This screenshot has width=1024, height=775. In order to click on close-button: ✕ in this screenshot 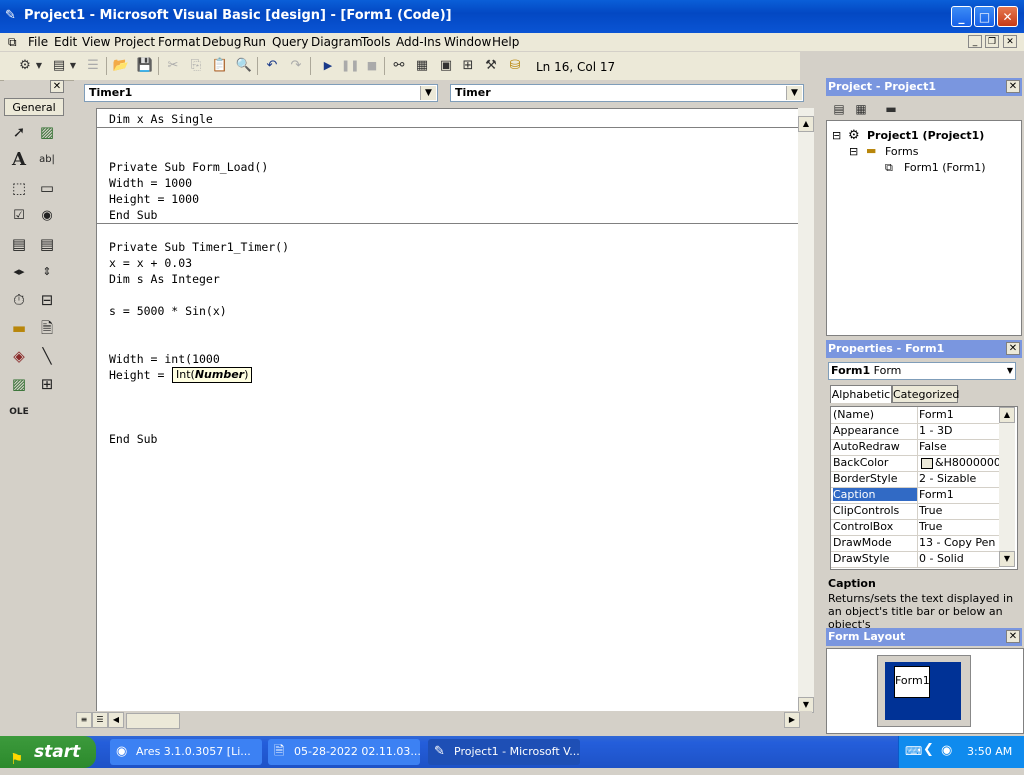, I will do `click(1007, 16)`.